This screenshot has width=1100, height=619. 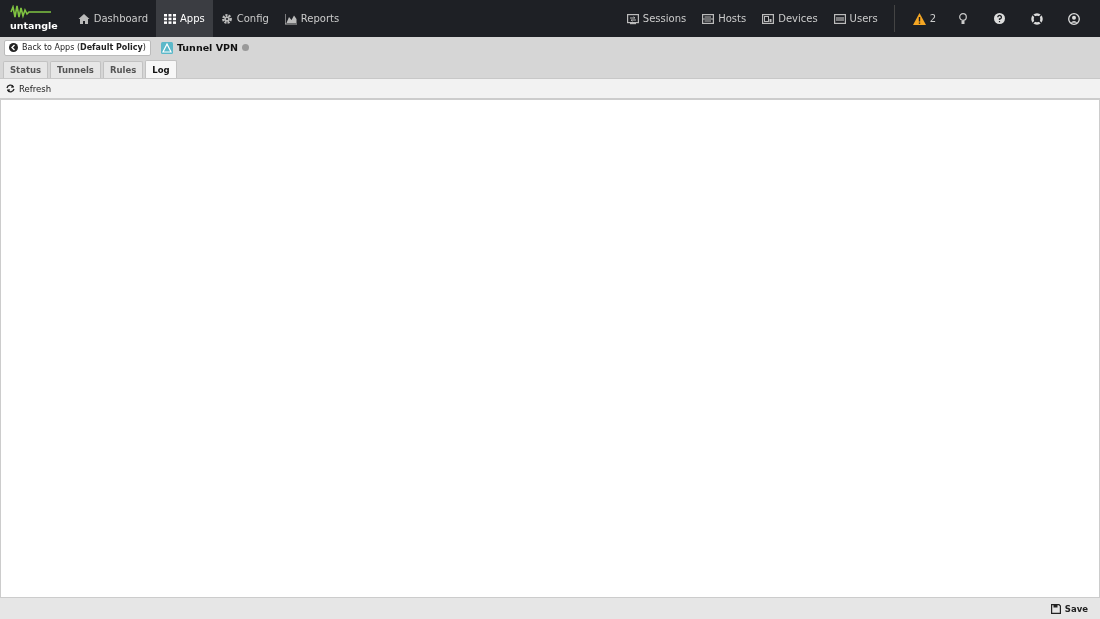 I want to click on alerts-button: 2, so click(x=924, y=18).